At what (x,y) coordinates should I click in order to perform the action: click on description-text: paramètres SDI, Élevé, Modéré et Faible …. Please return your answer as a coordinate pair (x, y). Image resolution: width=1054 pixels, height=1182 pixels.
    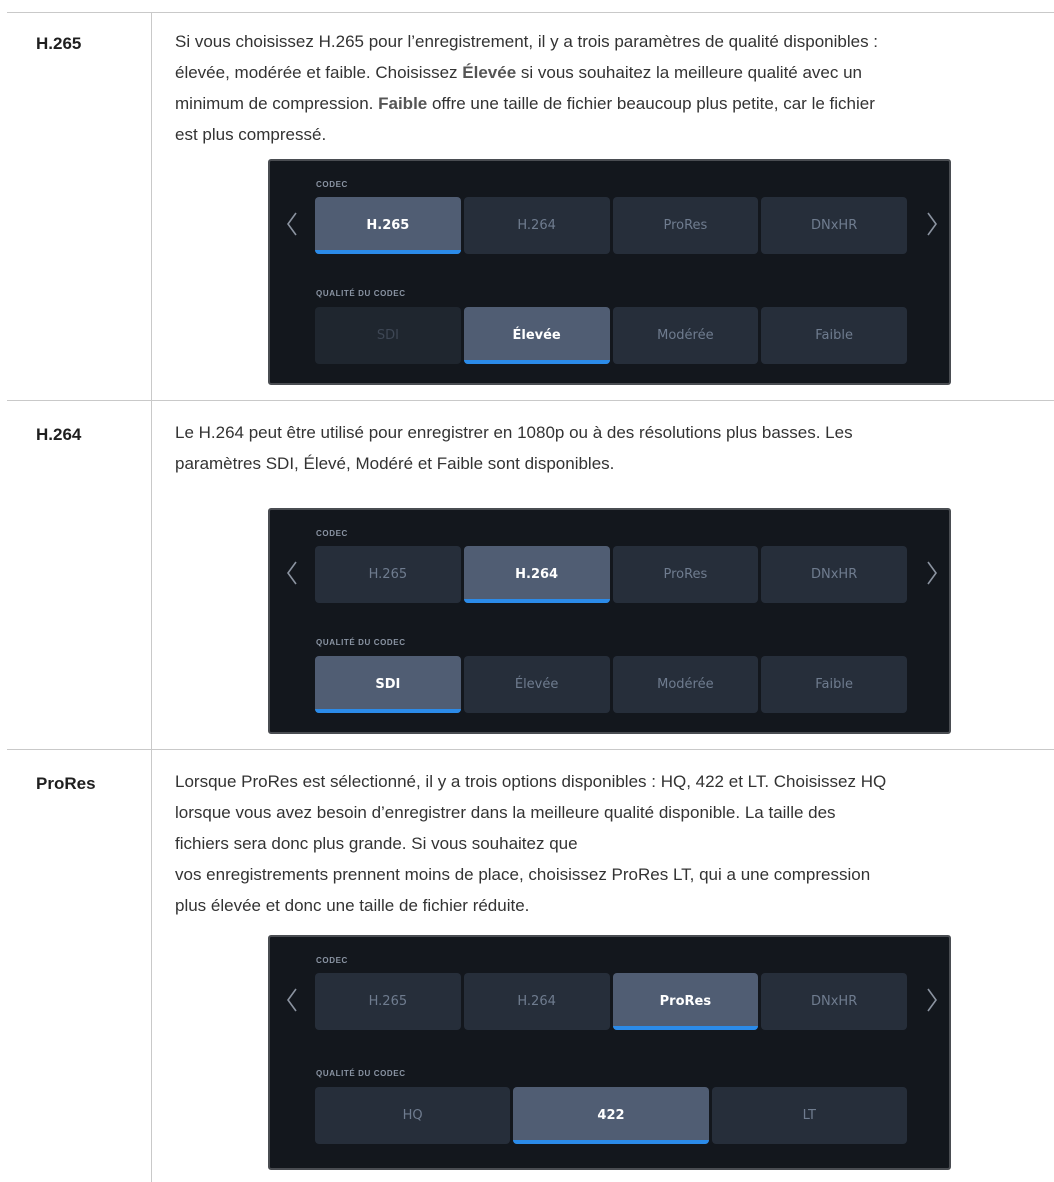
    Looking at the image, I should click on (395, 463).